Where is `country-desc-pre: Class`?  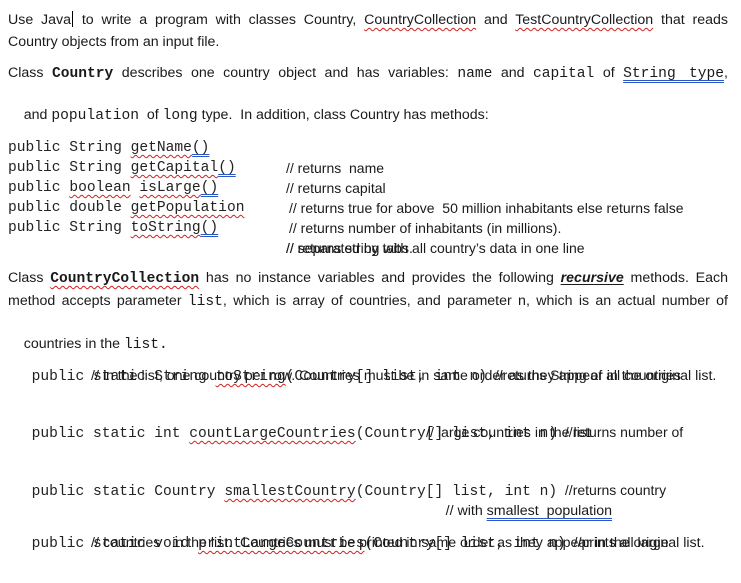
country-desc-pre: Class is located at coordinates (30, 73).